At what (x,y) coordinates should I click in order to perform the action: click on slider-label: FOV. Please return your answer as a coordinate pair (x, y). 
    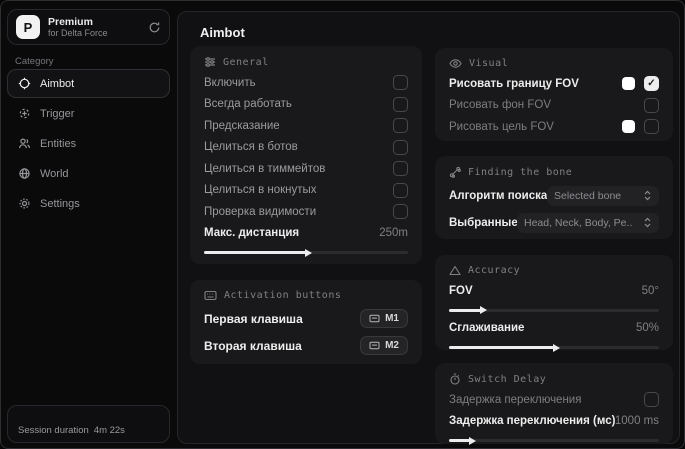
    Looking at the image, I should click on (461, 290).